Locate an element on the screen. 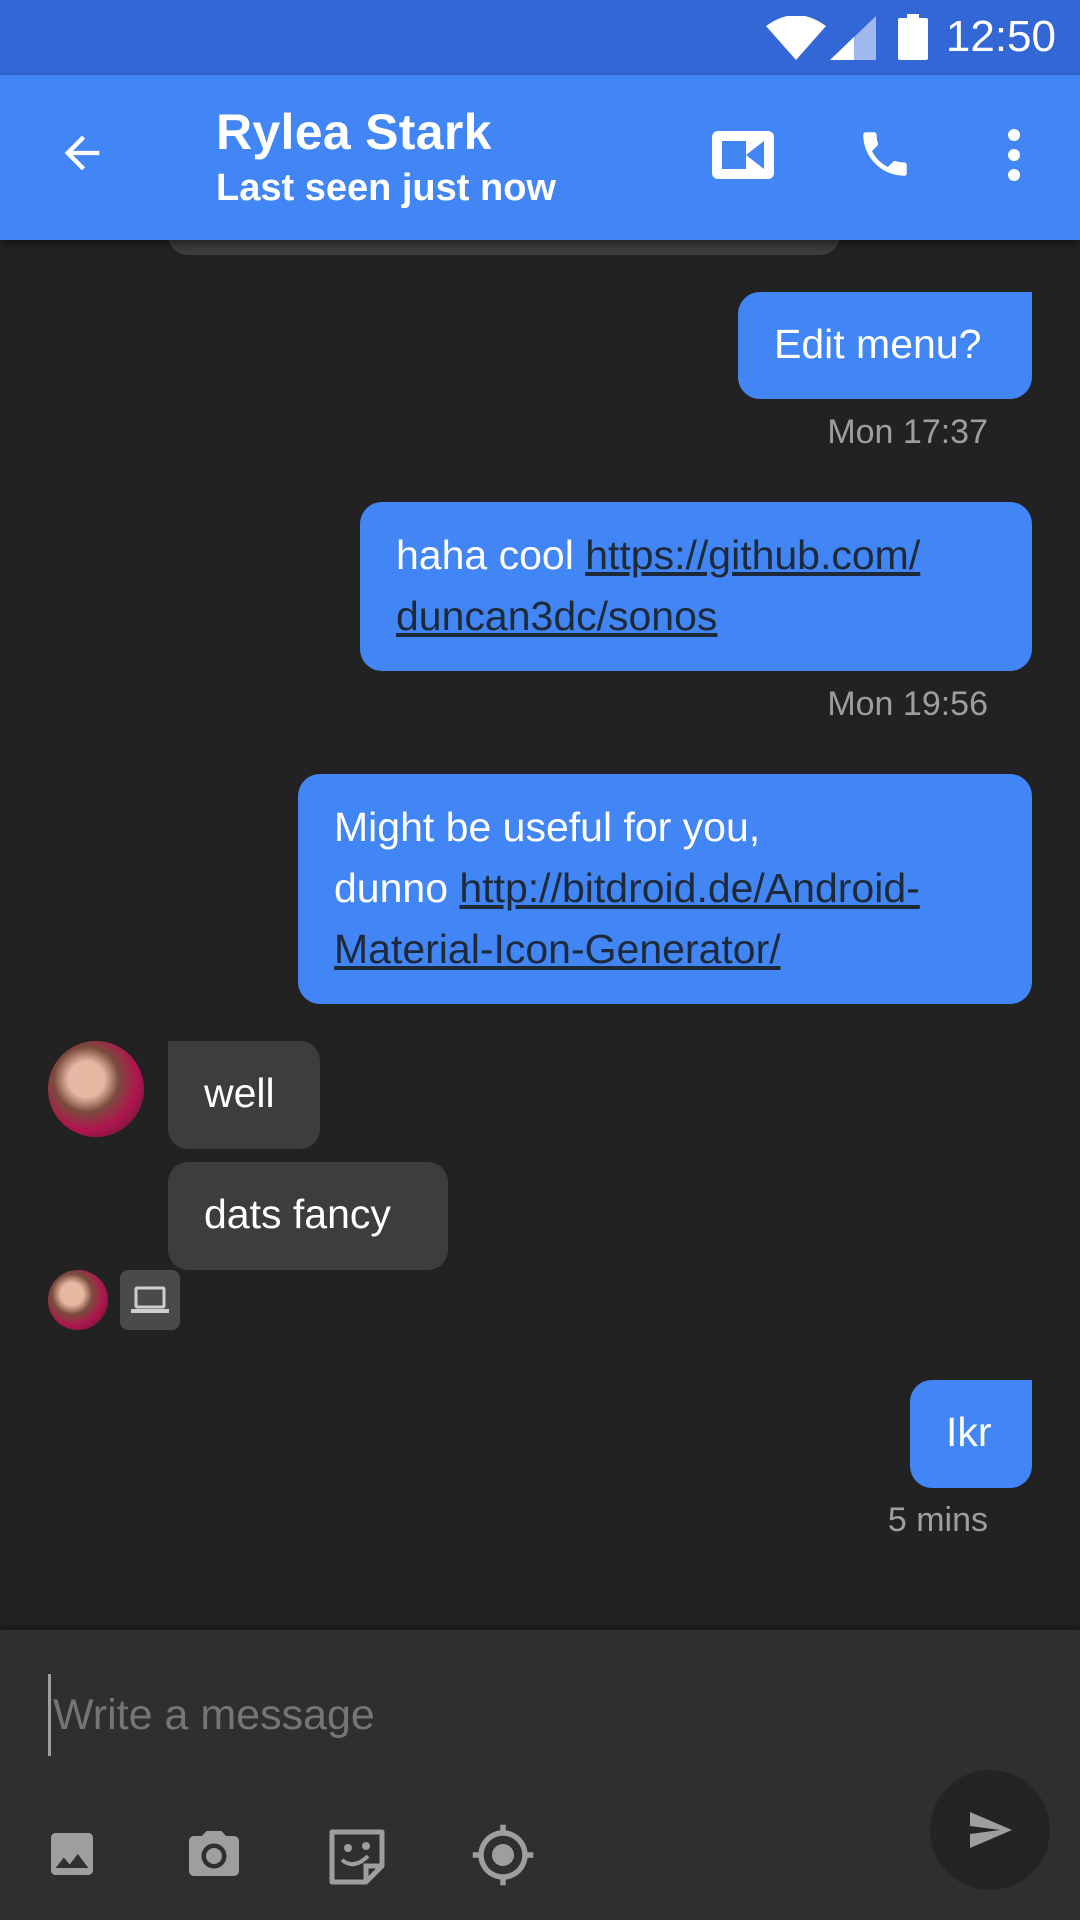 The height and width of the screenshot is (1920, 1080). camera-icon is located at coordinates (214, 1856).